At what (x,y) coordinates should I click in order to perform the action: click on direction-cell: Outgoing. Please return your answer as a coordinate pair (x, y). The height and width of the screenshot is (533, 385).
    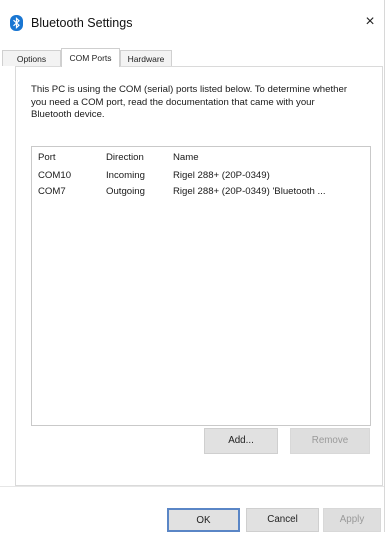
    Looking at the image, I should click on (125, 191).